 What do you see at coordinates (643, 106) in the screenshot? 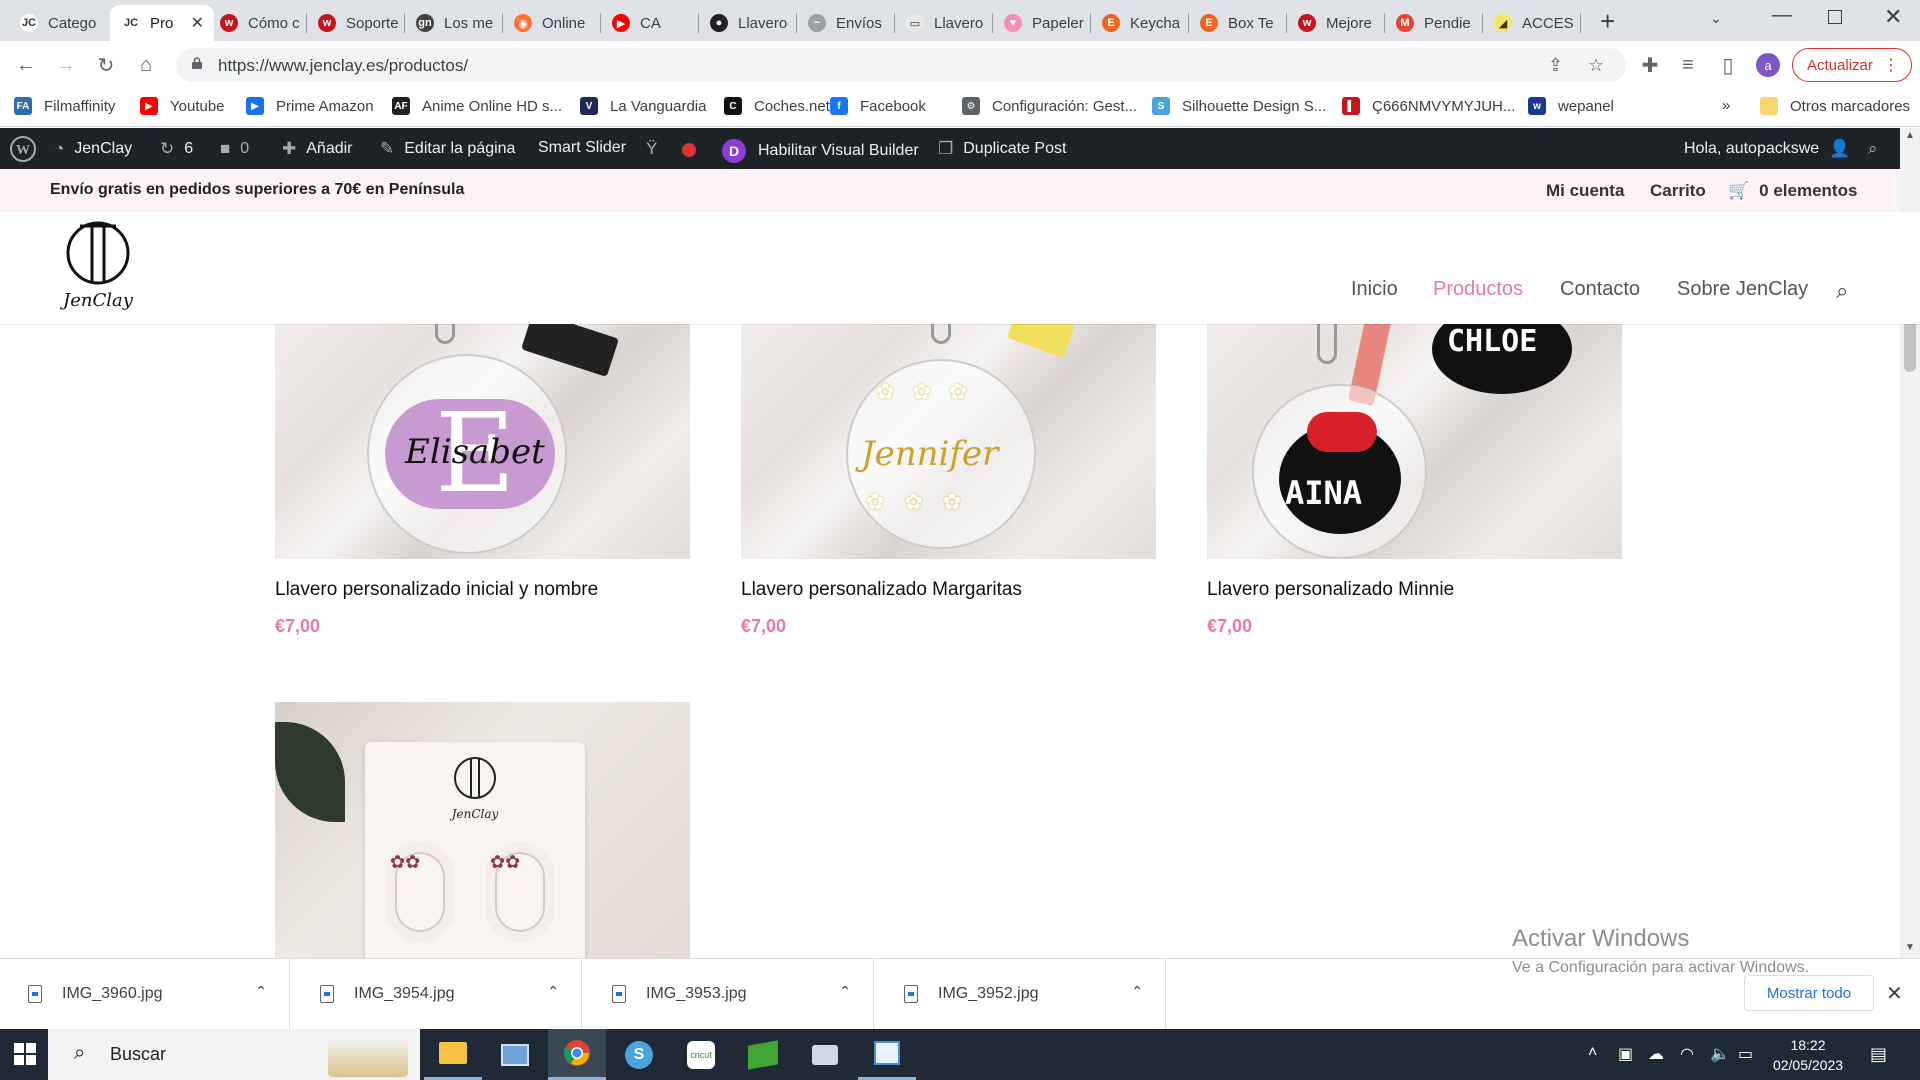
I see `bookmark-item: V La Vanguardia` at bounding box center [643, 106].